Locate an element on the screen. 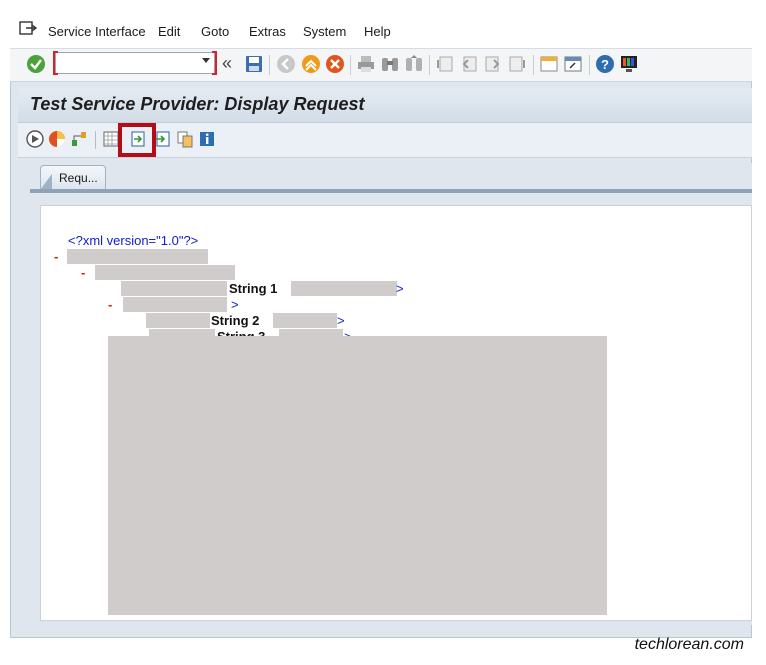  hierarchy-icon is located at coordinates (79, 139).